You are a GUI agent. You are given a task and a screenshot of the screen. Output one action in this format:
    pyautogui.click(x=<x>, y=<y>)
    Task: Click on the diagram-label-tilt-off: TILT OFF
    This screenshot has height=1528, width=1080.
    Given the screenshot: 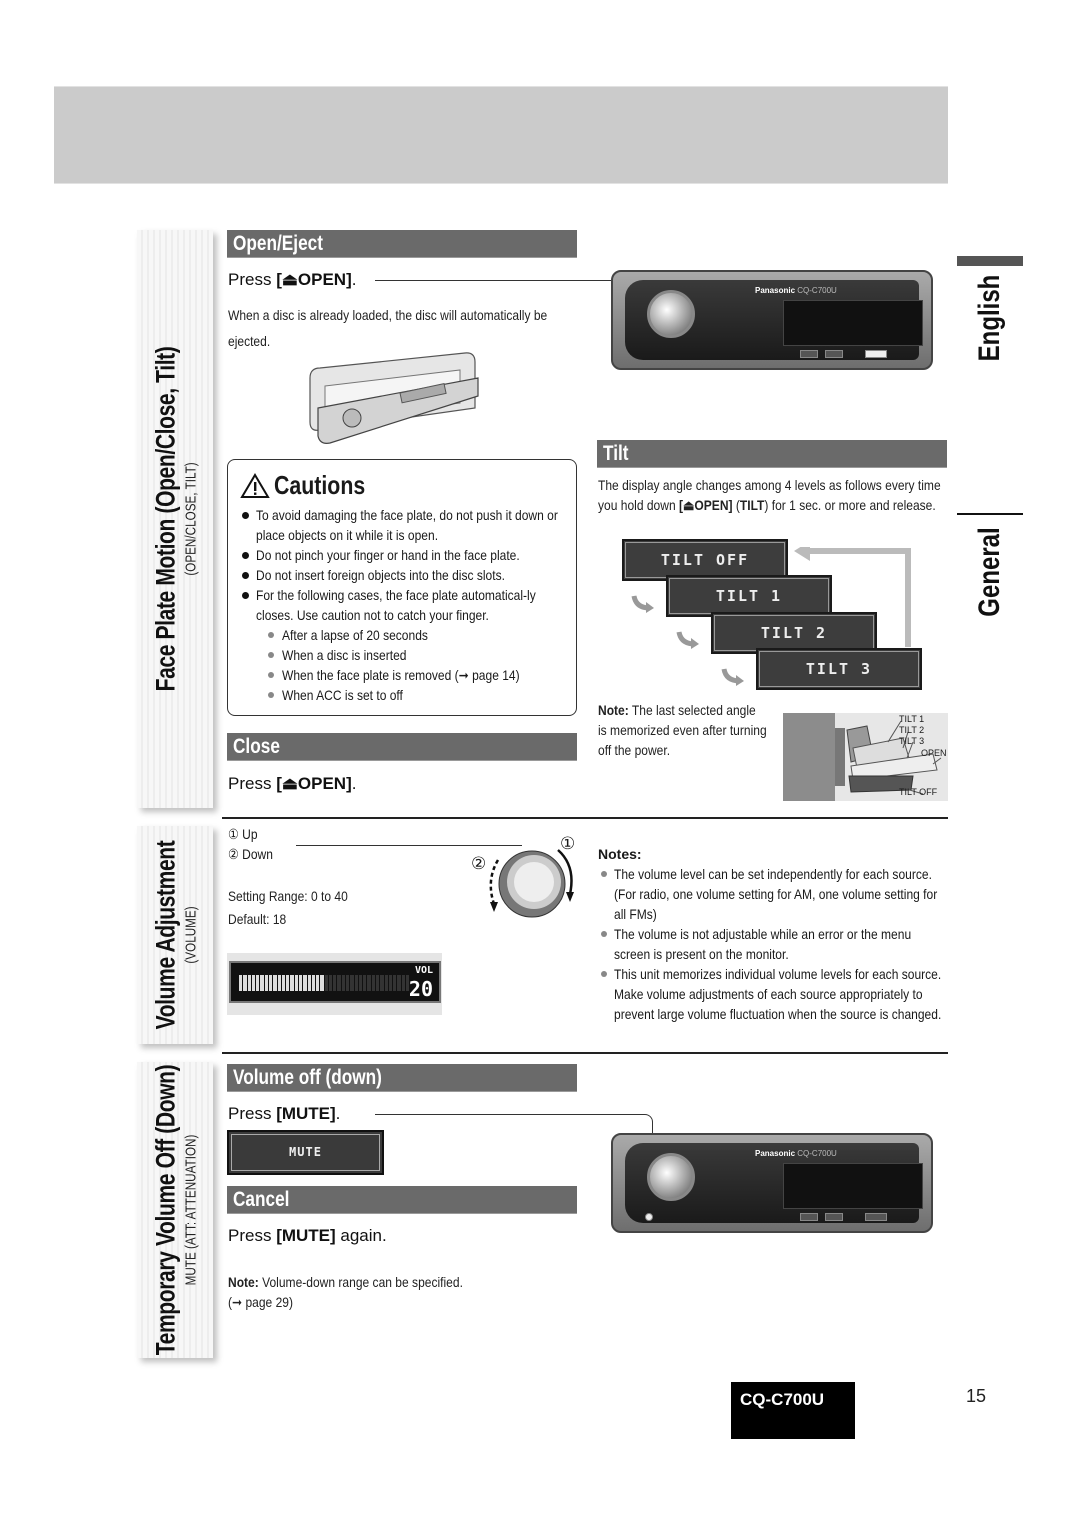 What is the action you would take?
    pyautogui.click(x=918, y=792)
    